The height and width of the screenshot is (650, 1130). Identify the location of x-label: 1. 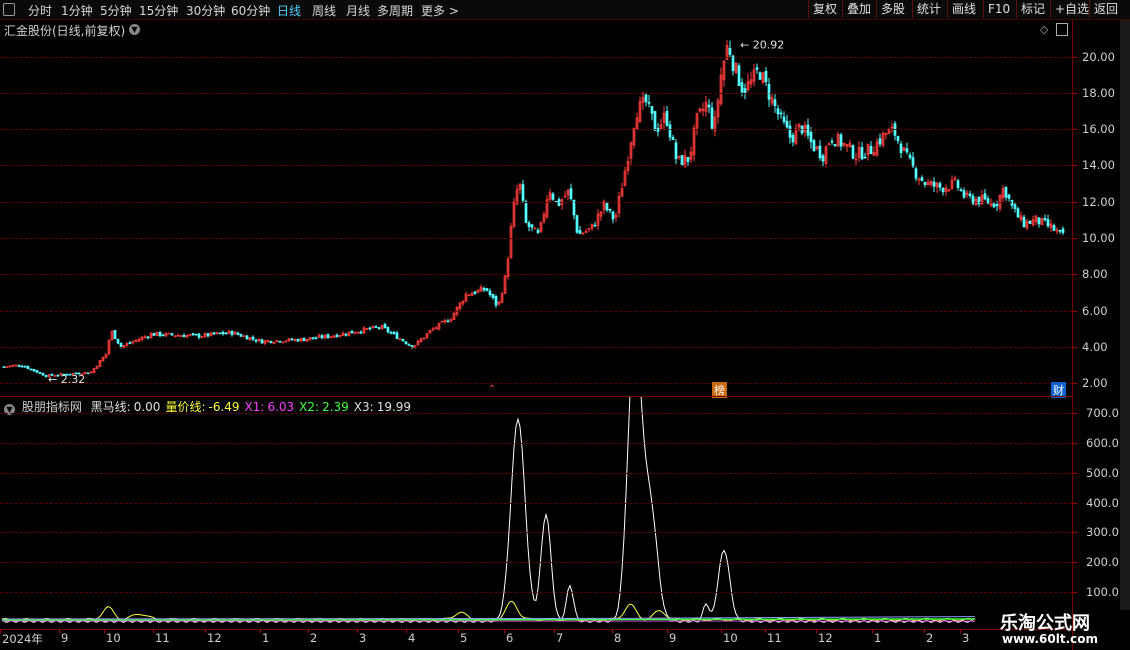
(878, 638).